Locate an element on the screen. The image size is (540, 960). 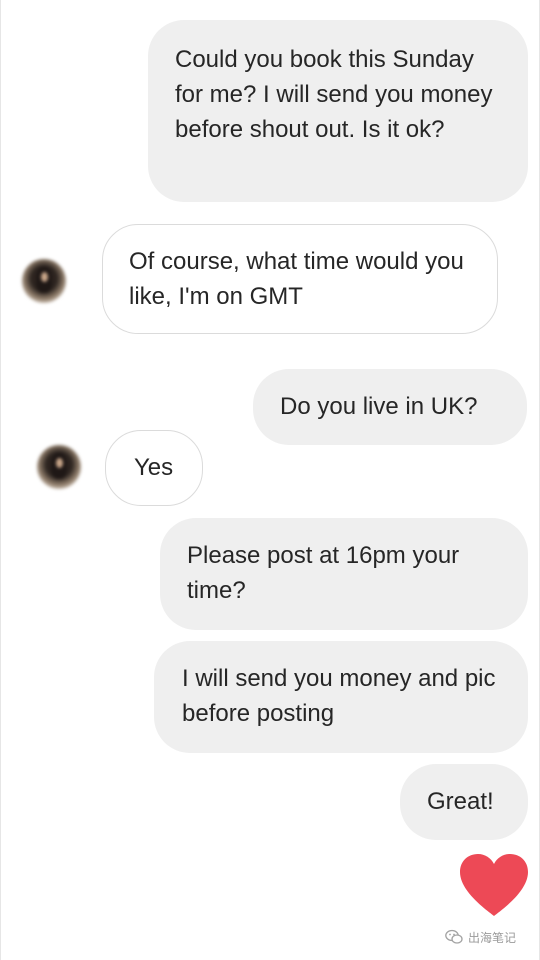
message-text: Yes is located at coordinates (154, 467).